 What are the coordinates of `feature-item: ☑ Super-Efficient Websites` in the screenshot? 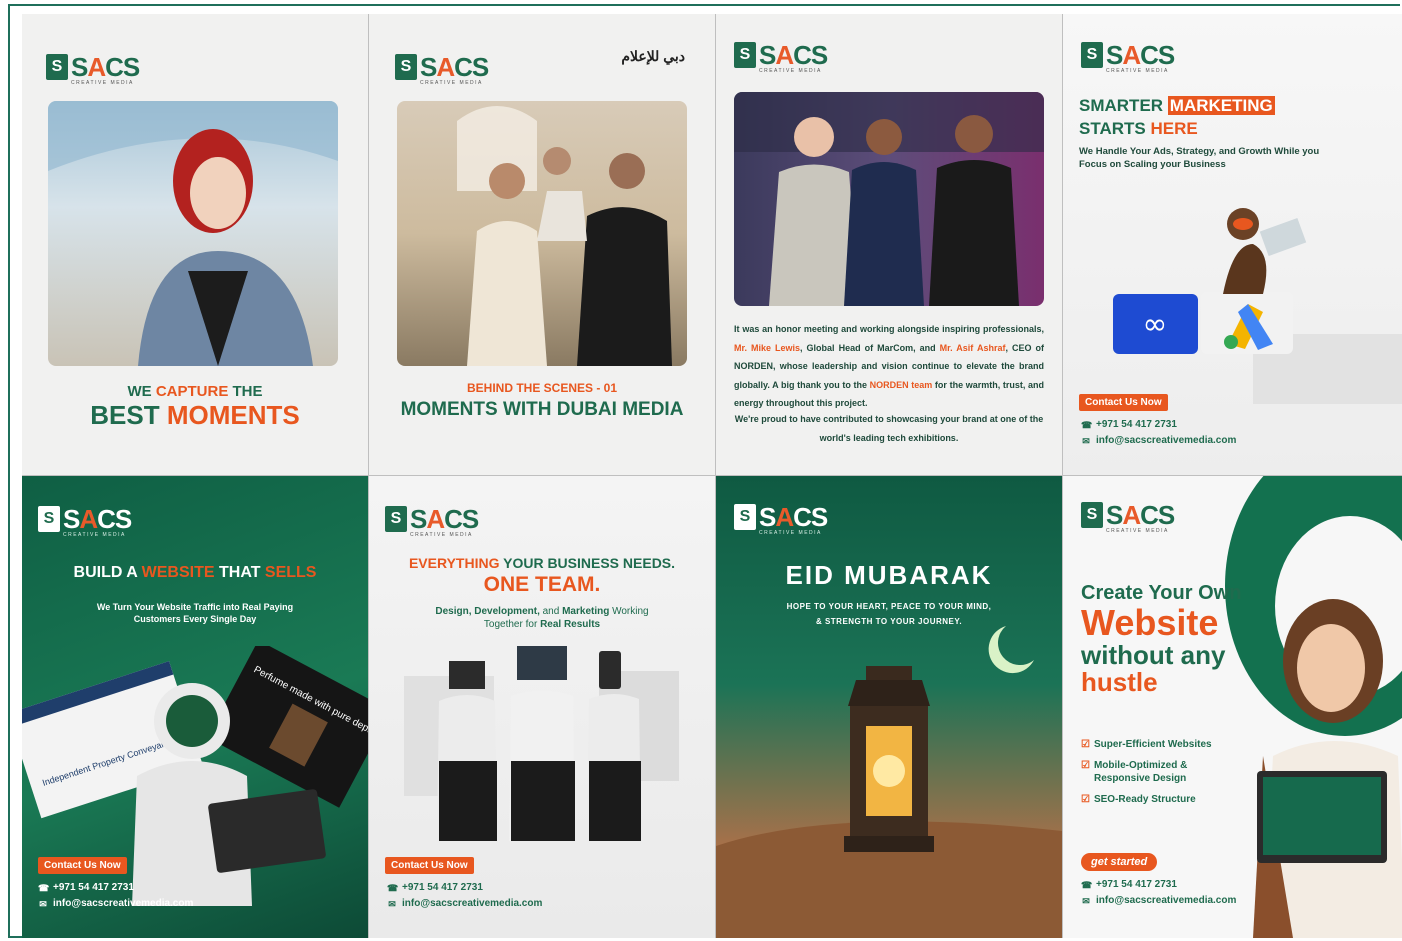 It's located at (1146, 744).